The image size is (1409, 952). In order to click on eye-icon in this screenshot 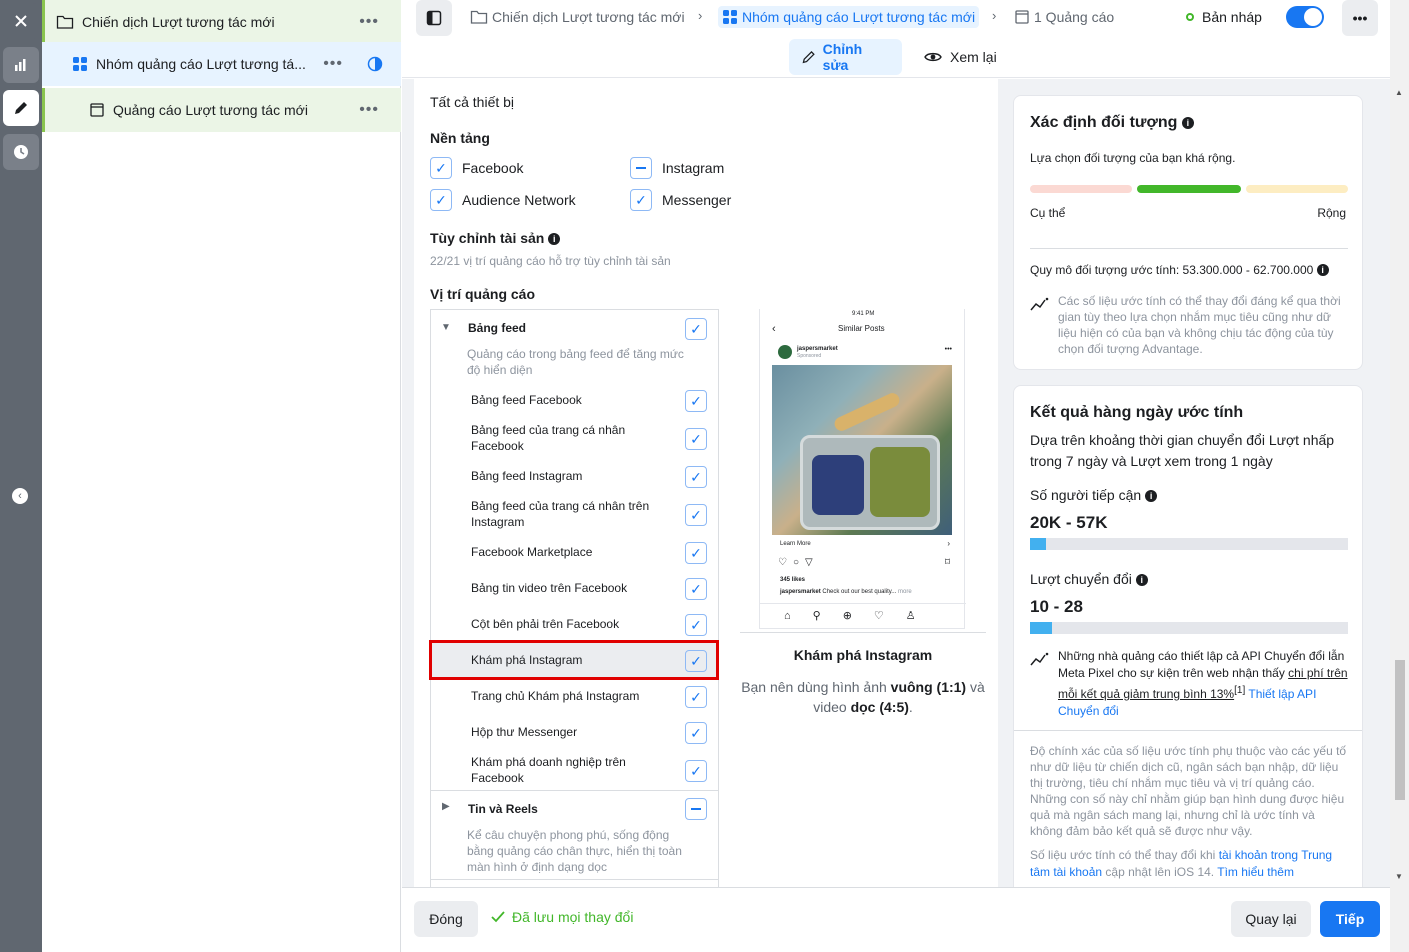, I will do `click(933, 57)`.